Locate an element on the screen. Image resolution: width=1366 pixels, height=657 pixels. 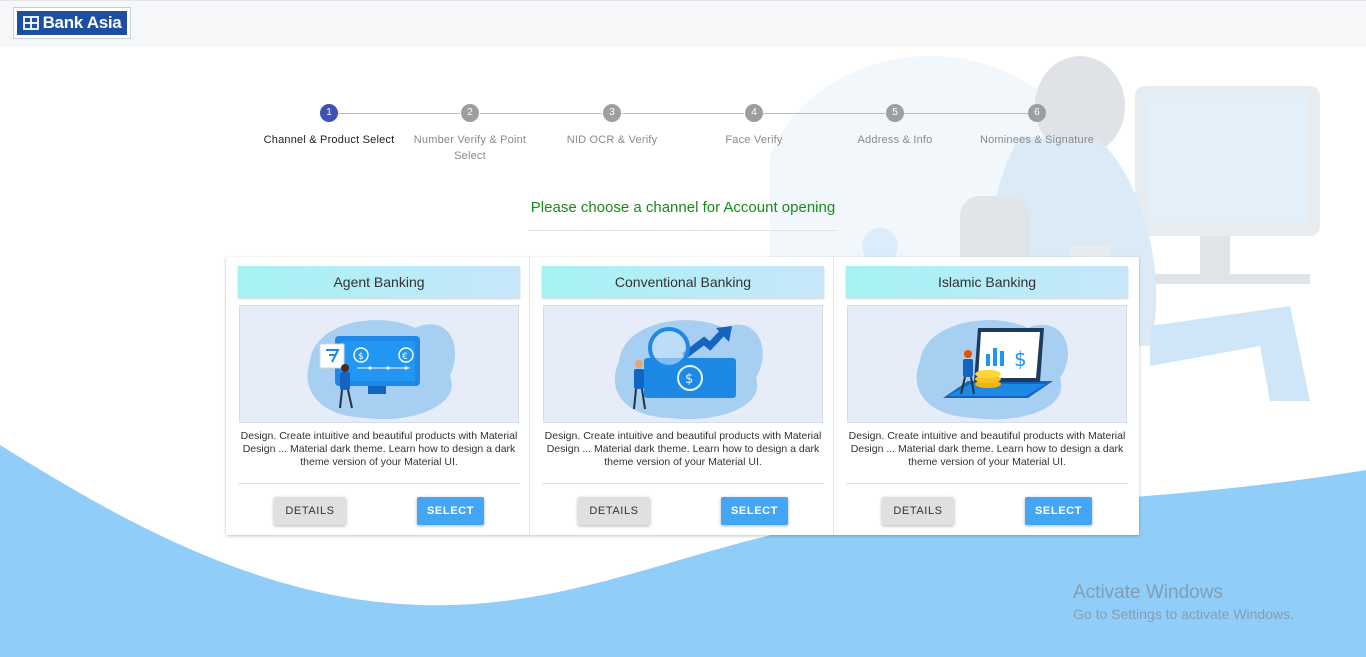
agent-banking-illustration: $ € is located at coordinates (381, 370).